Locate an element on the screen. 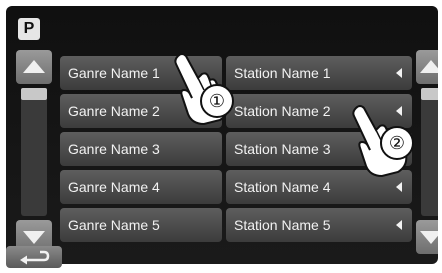  left-scroll-column is located at coordinates (34, 152).